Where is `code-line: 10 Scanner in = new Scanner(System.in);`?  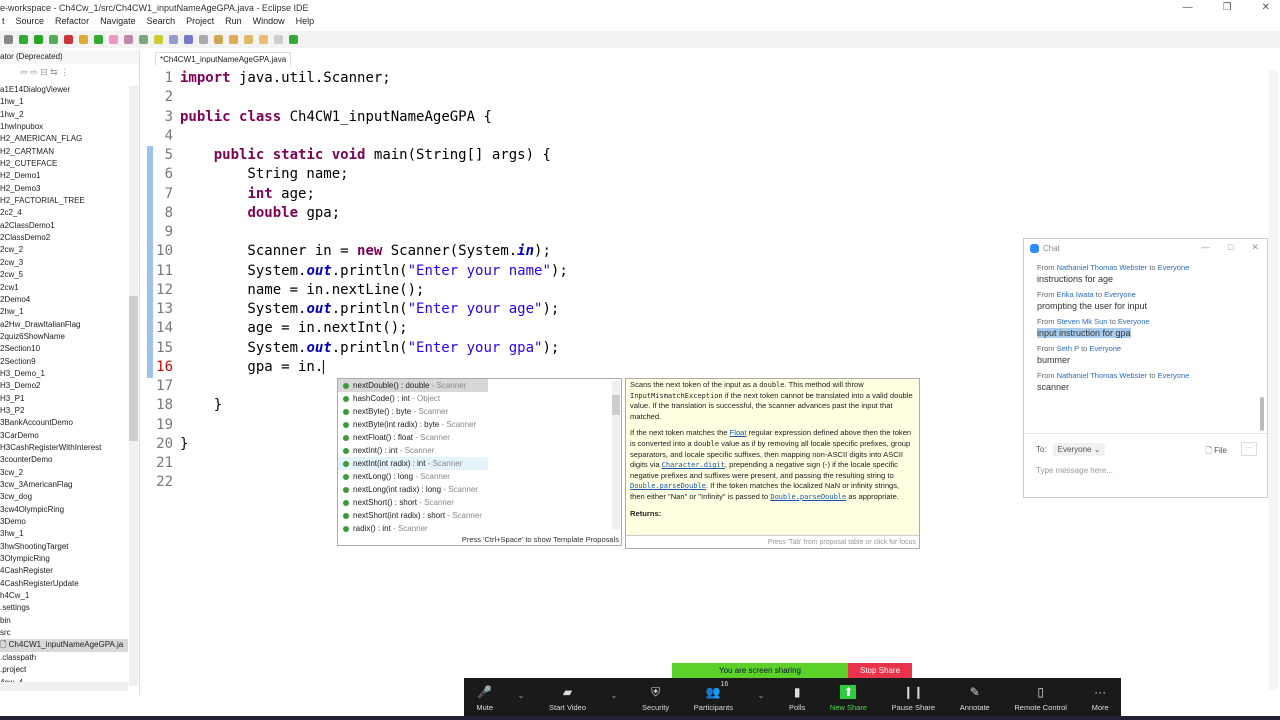
code-line: 10 Scanner in = new Scanner(System.in); is located at coordinates (356, 251).